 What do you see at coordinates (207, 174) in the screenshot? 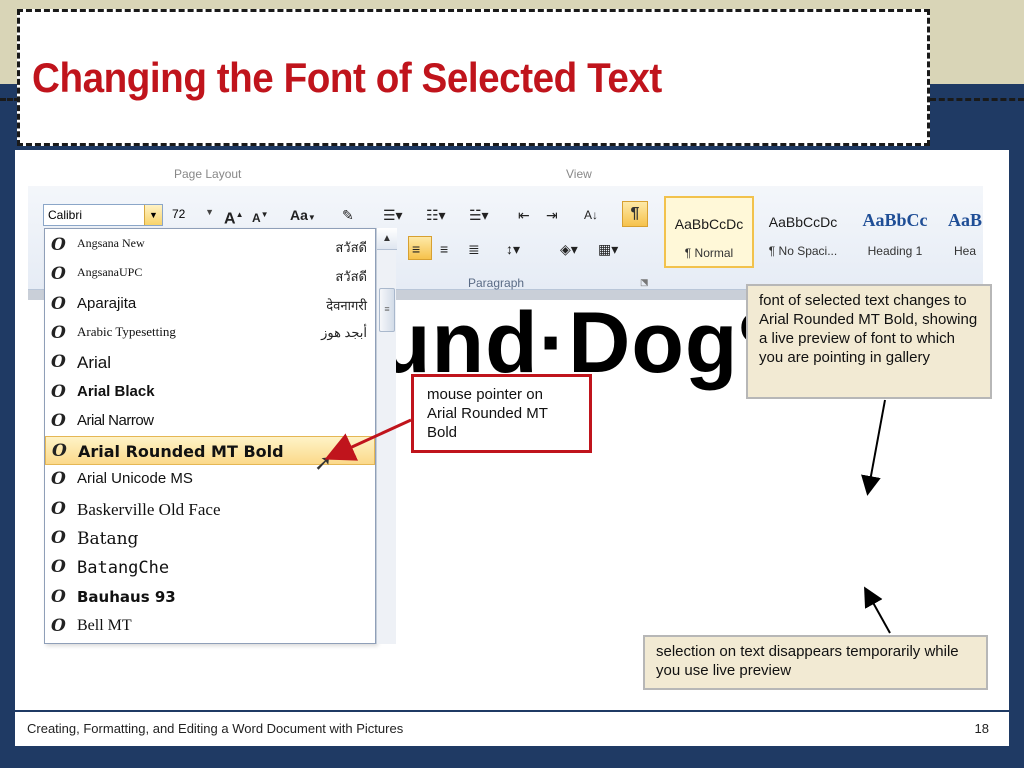
I see `tab-page-layout: Page Layout` at bounding box center [207, 174].